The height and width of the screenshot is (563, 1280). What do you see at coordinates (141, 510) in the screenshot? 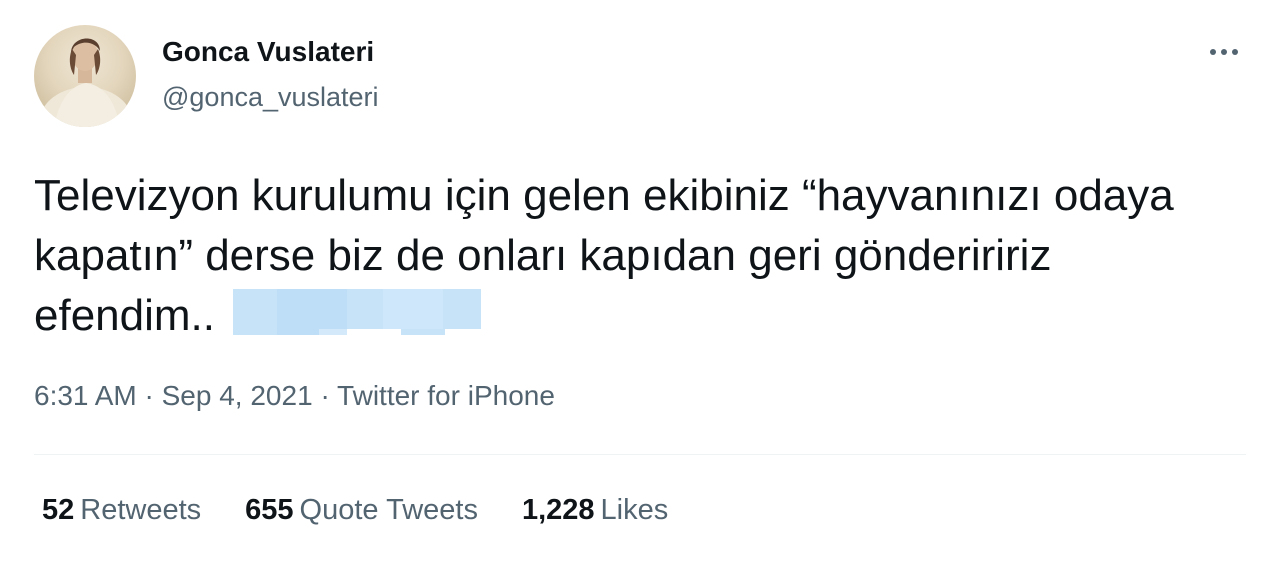
I see `retweets-label: Retweets` at bounding box center [141, 510].